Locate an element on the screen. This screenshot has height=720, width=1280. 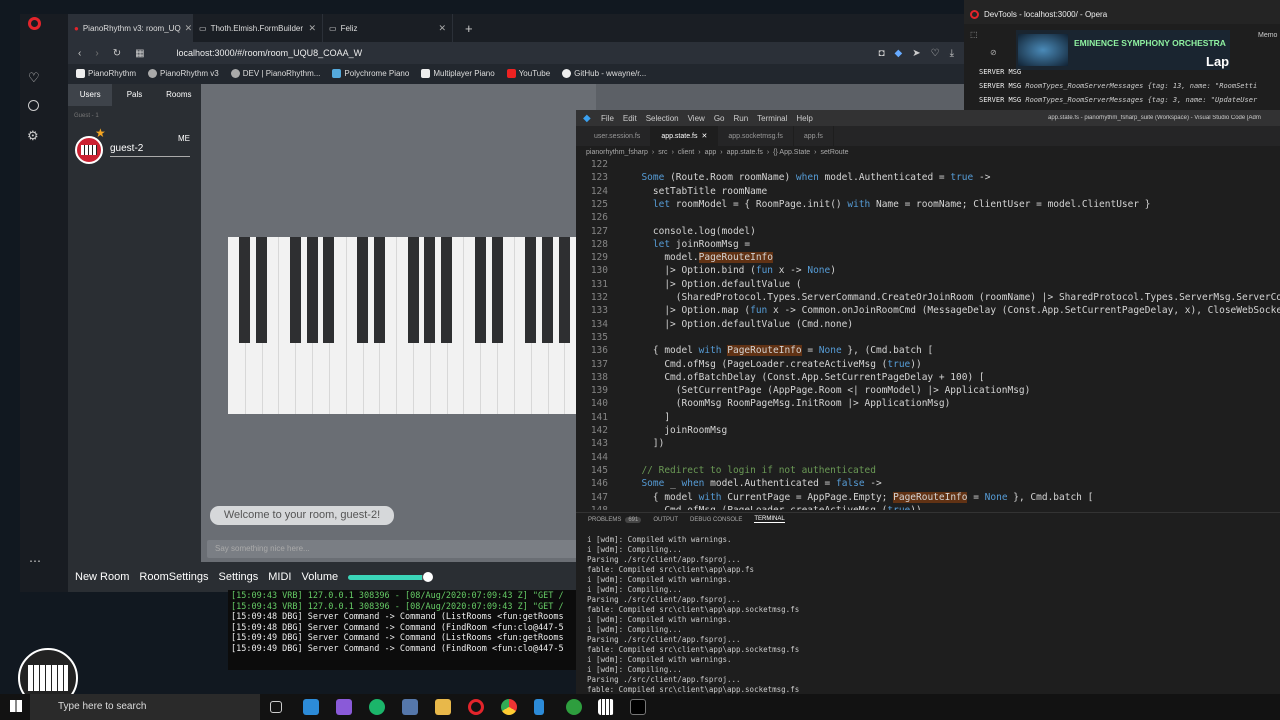
task-view-icon is located at coordinates (276, 707).